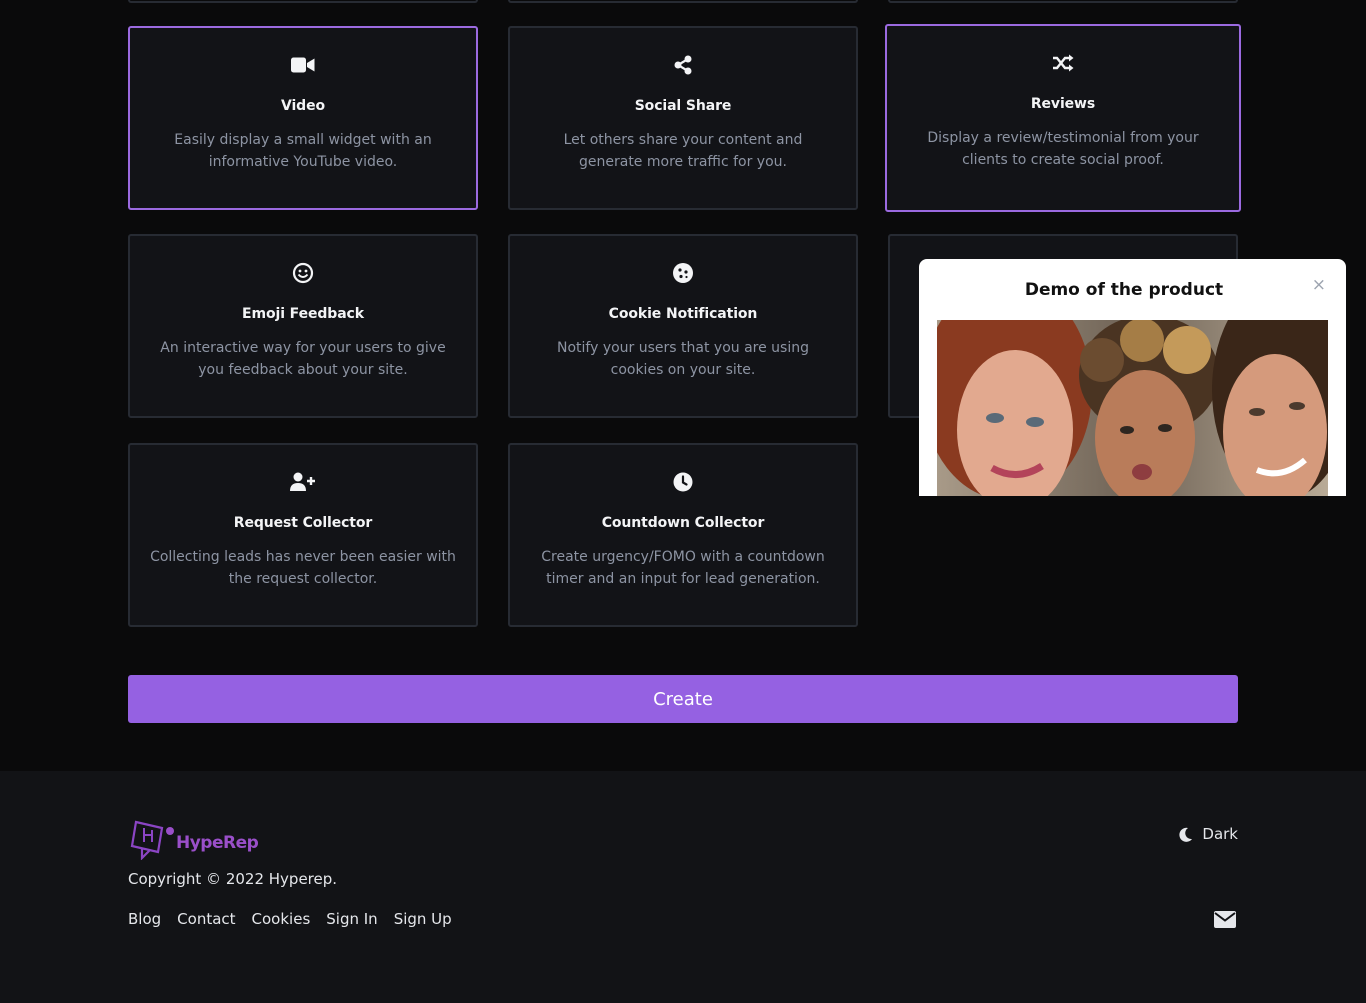 The width and height of the screenshot is (1366, 1003). Describe the element at coordinates (217, 843) in the screenshot. I see `logo-text: HypeRep` at that location.